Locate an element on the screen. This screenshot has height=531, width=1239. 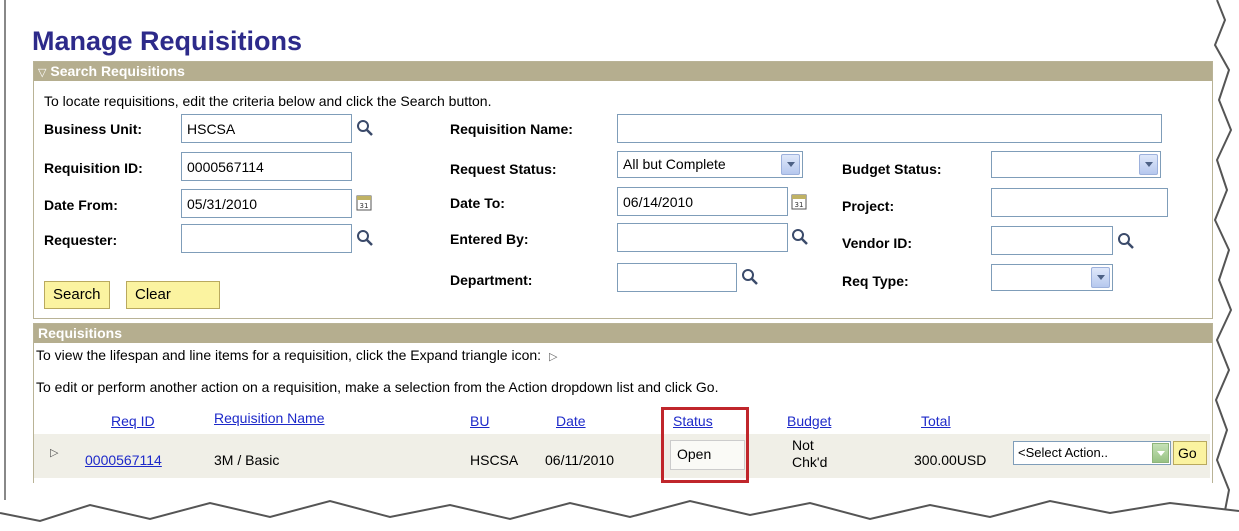
request-status-label: Request Status: is located at coordinates (503, 169).